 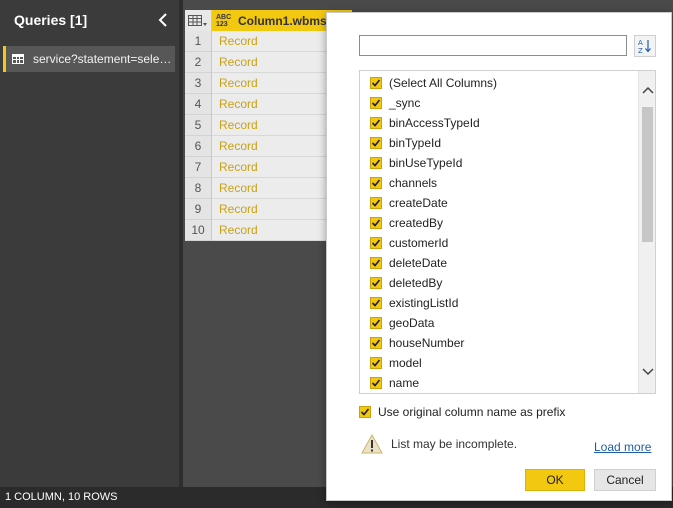 I want to click on row-number: 7, so click(x=198, y=167).